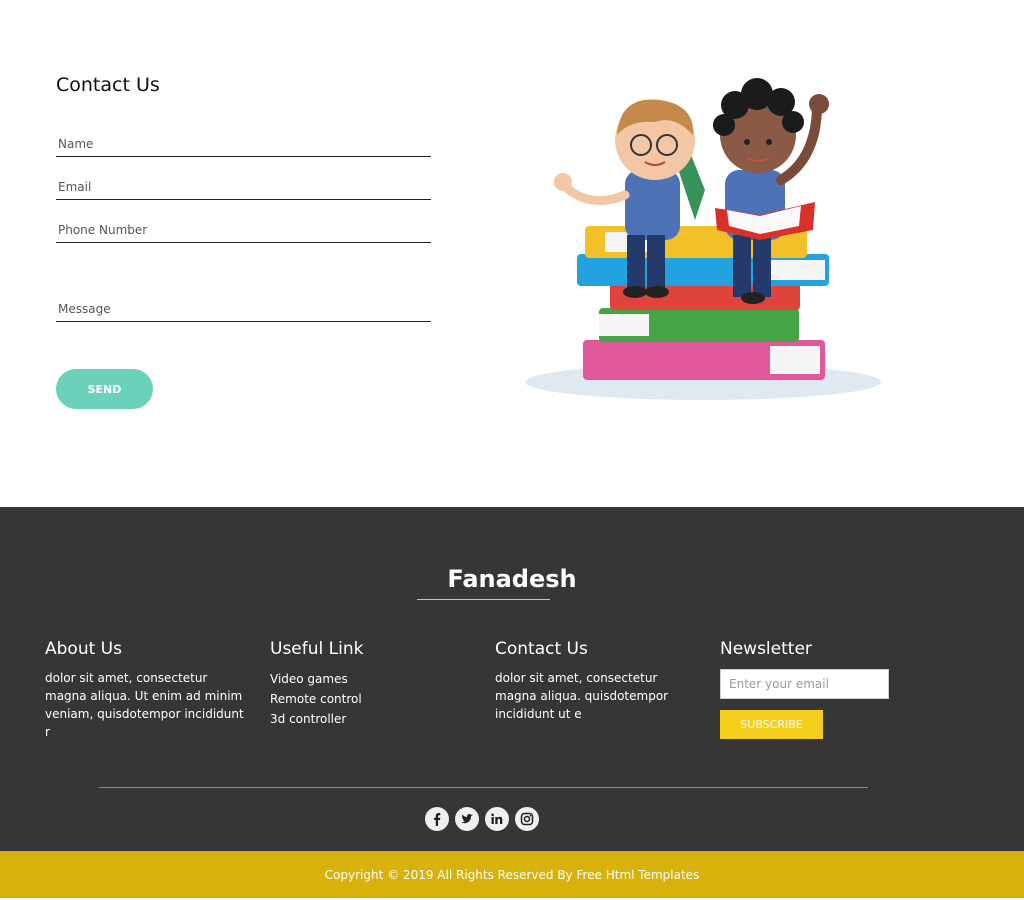  I want to click on phone-field: Phone Number, so click(243, 231).